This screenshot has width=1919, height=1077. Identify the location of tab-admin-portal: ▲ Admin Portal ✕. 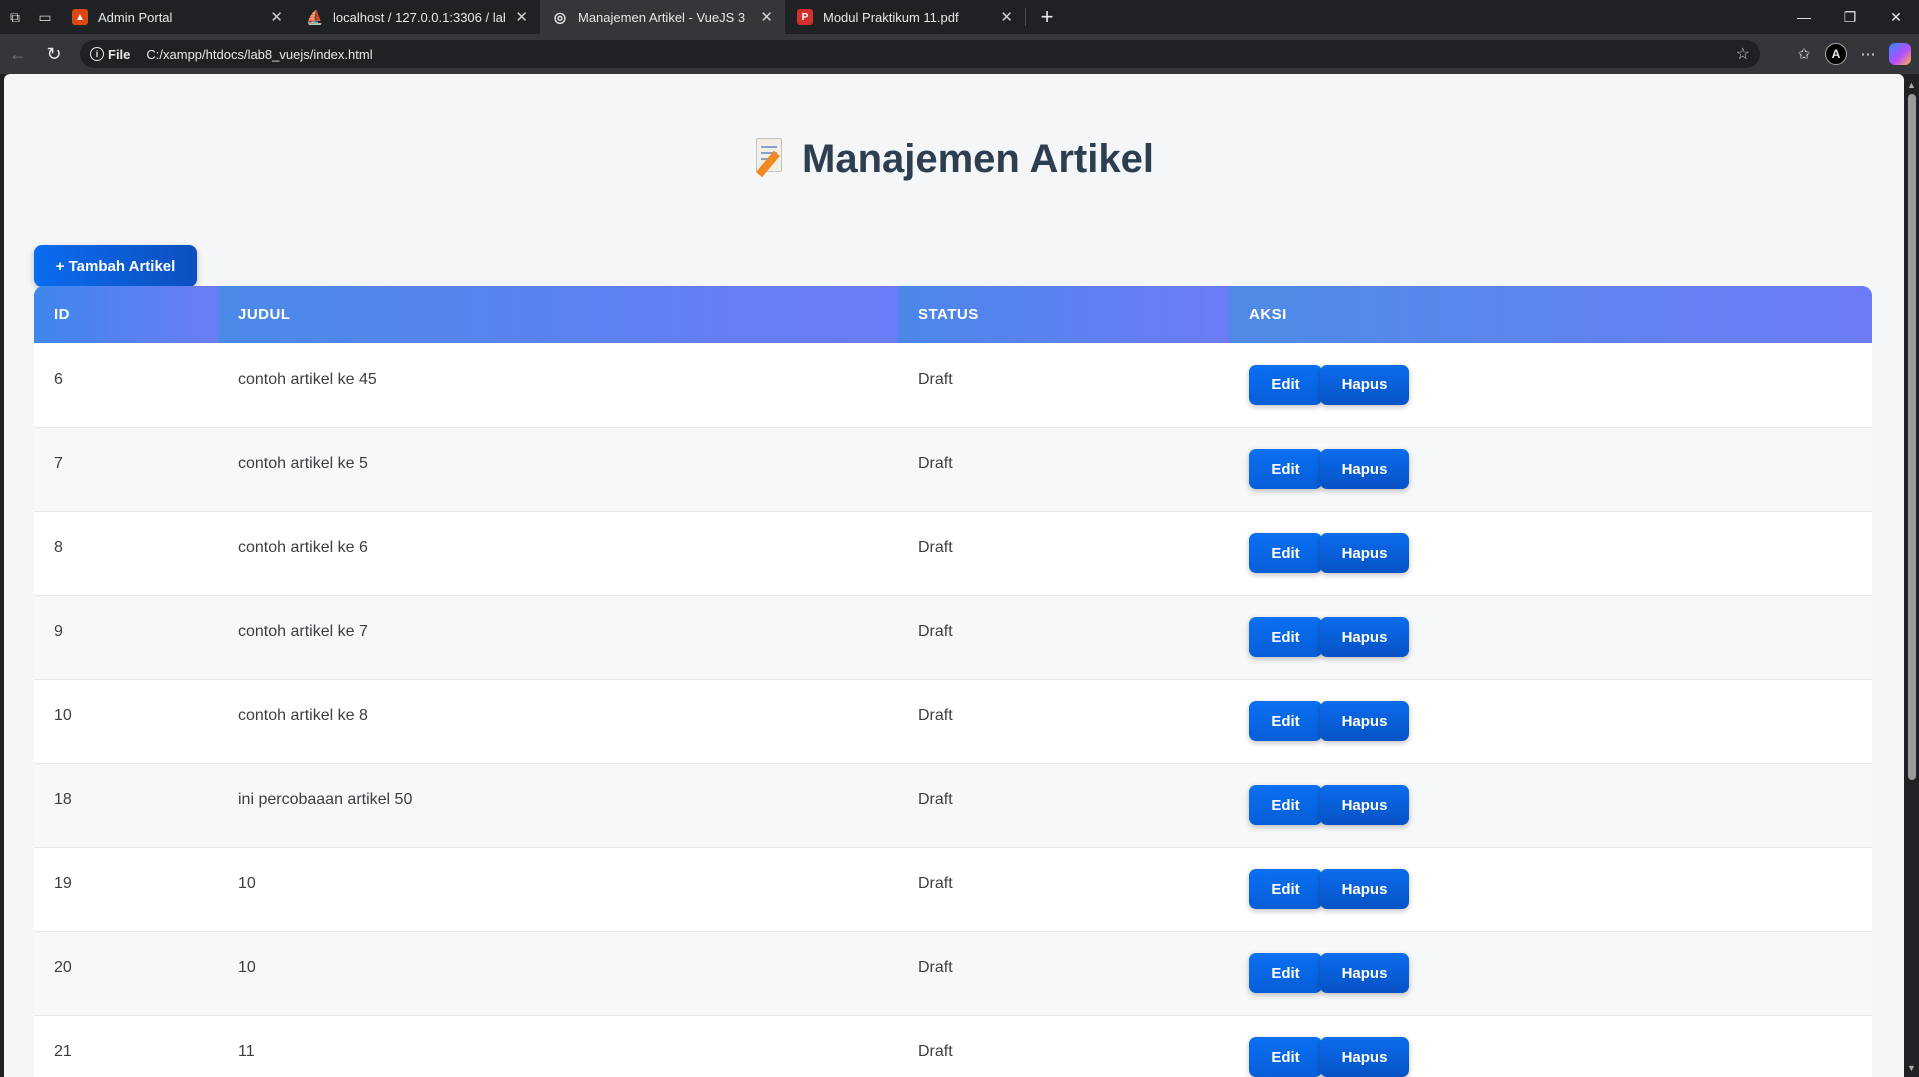
(177, 17).